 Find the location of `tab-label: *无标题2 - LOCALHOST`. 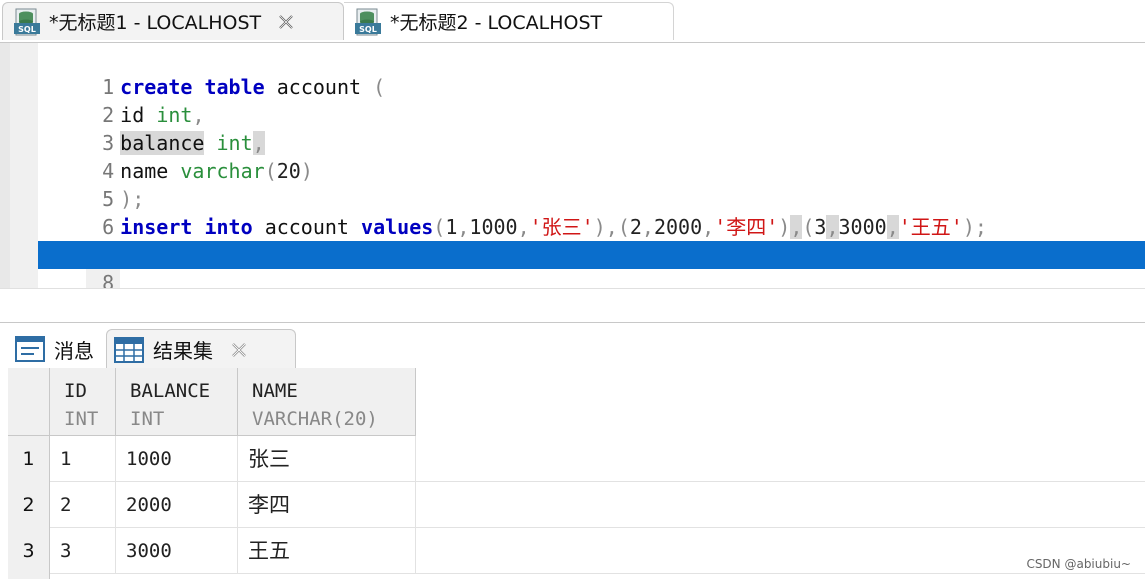

tab-label: *无标题2 - LOCALHOST is located at coordinates (496, 23).